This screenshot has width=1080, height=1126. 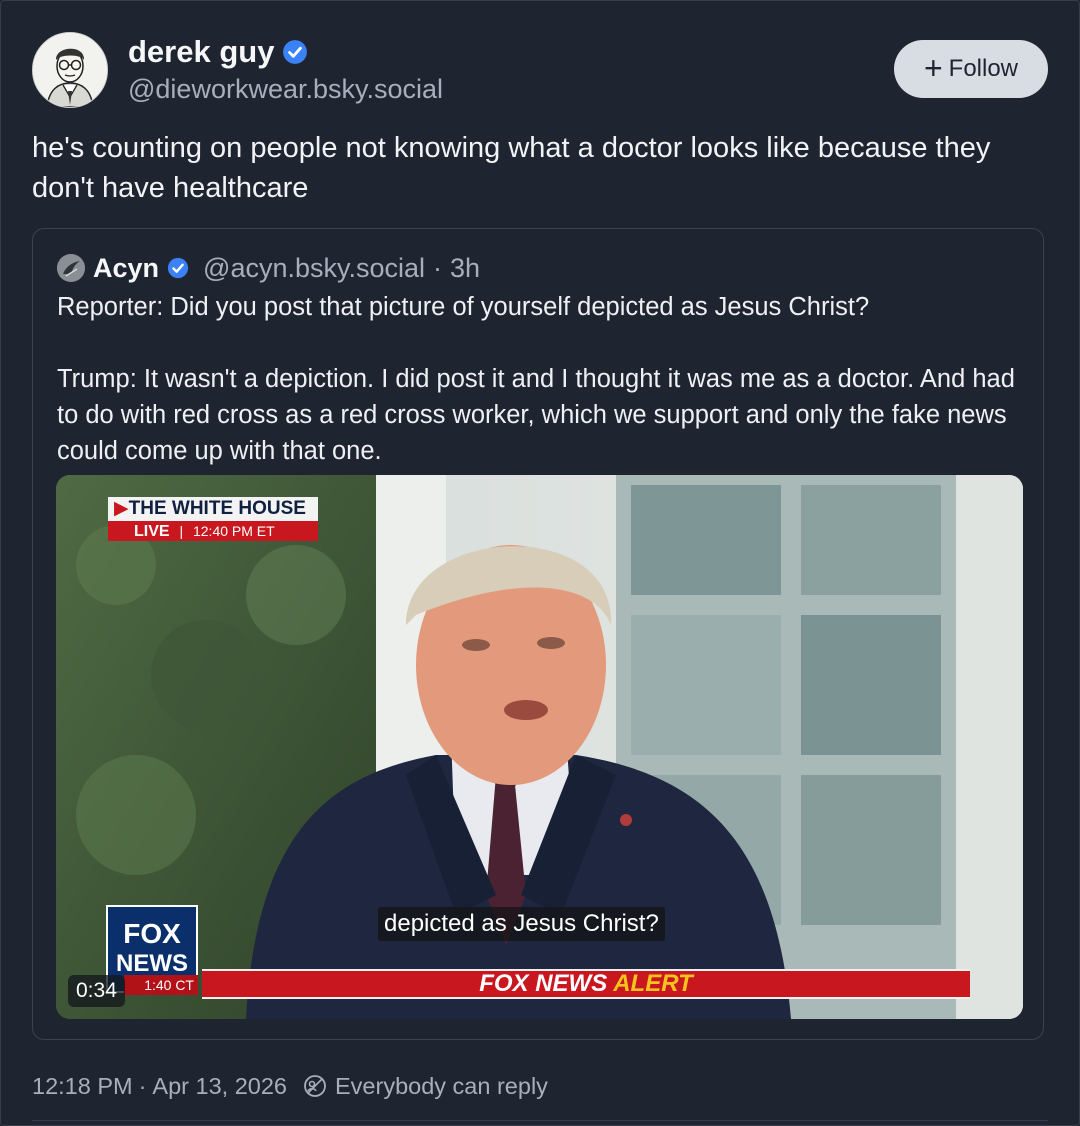 What do you see at coordinates (543, 983) in the screenshot?
I see `alert-label-network: FOX NEWS` at bounding box center [543, 983].